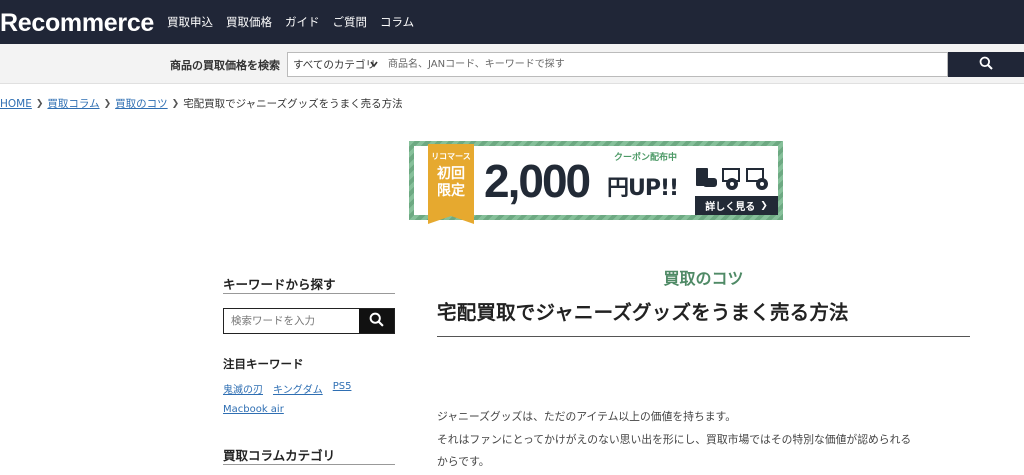 This screenshot has width=1024, height=475. Describe the element at coordinates (451, 191) in the screenshot. I see `ribbon-limited-line: 限定` at that location.